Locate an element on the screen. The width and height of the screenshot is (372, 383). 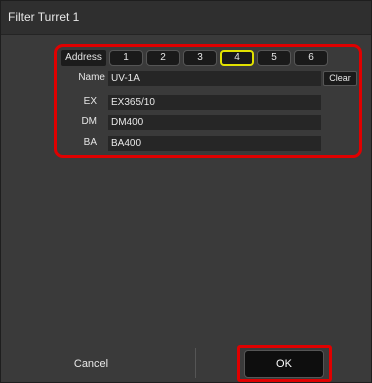
cancel-button: Cancel is located at coordinates (91, 364).